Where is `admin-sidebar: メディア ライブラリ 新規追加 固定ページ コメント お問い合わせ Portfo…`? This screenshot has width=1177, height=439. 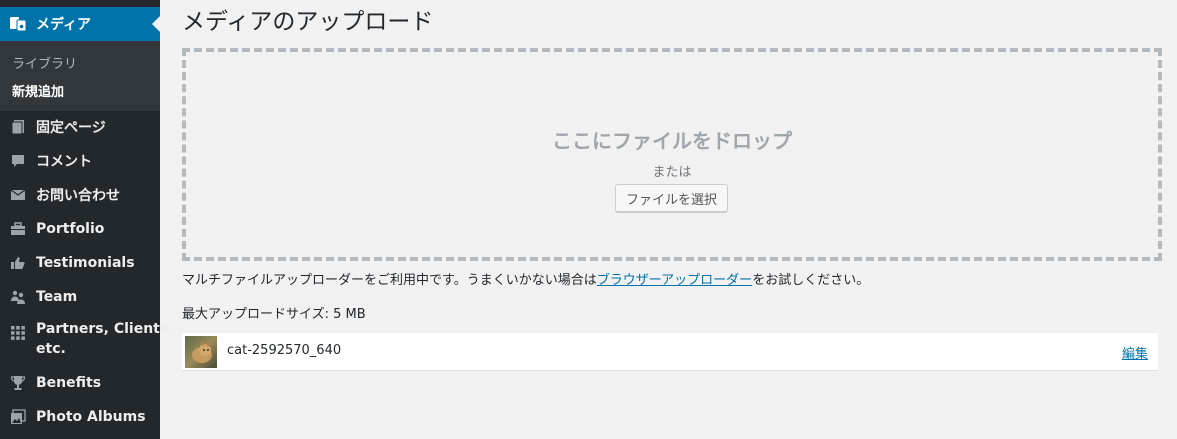
admin-sidebar: メディア ライブラリ 新規追加 固定ページ コメント お問い合わせ Portfo… is located at coordinates (87, 219).